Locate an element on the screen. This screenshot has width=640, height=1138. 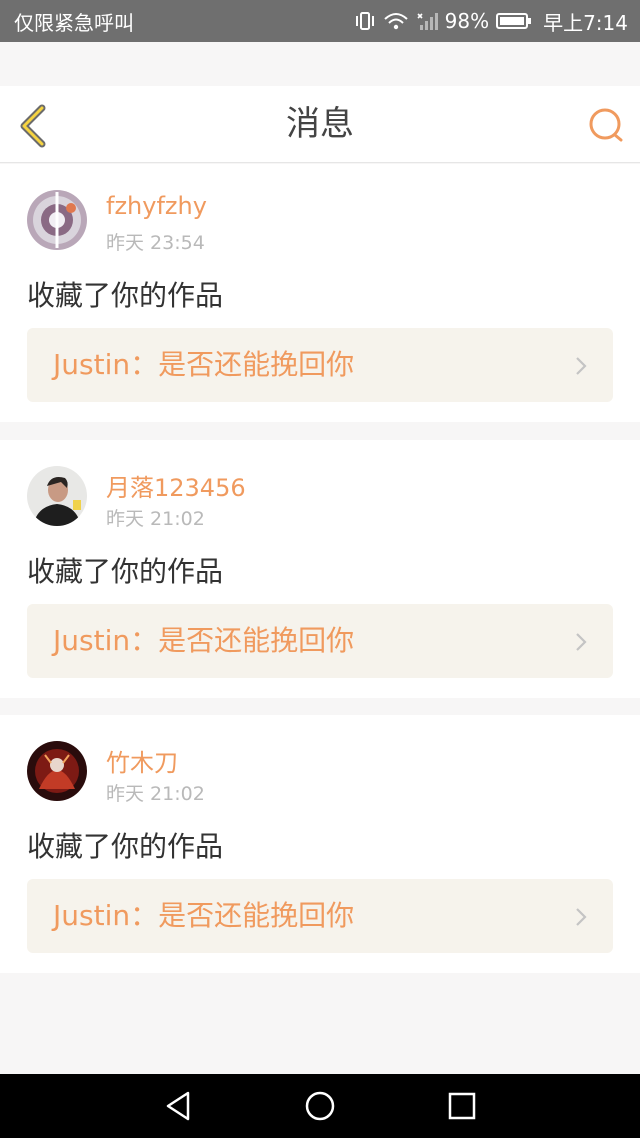
username: 月落123456 is located at coordinates (176, 485).